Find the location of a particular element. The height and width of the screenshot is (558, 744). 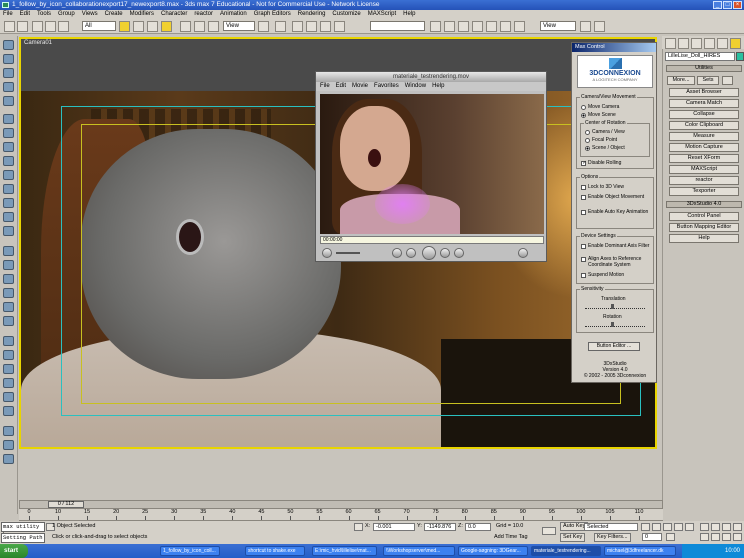

measure-button: Measure is located at coordinates (704, 136).